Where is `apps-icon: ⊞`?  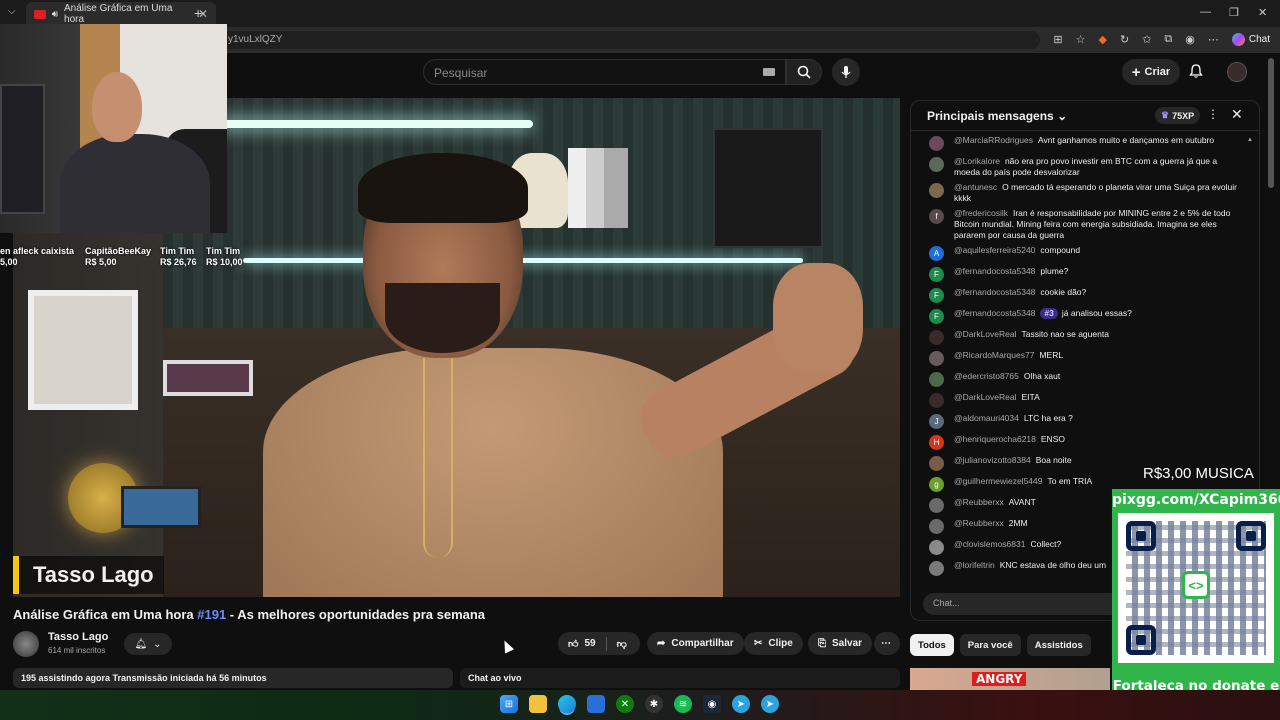
apps-icon: ⊞ is located at coordinates (1057, 39).